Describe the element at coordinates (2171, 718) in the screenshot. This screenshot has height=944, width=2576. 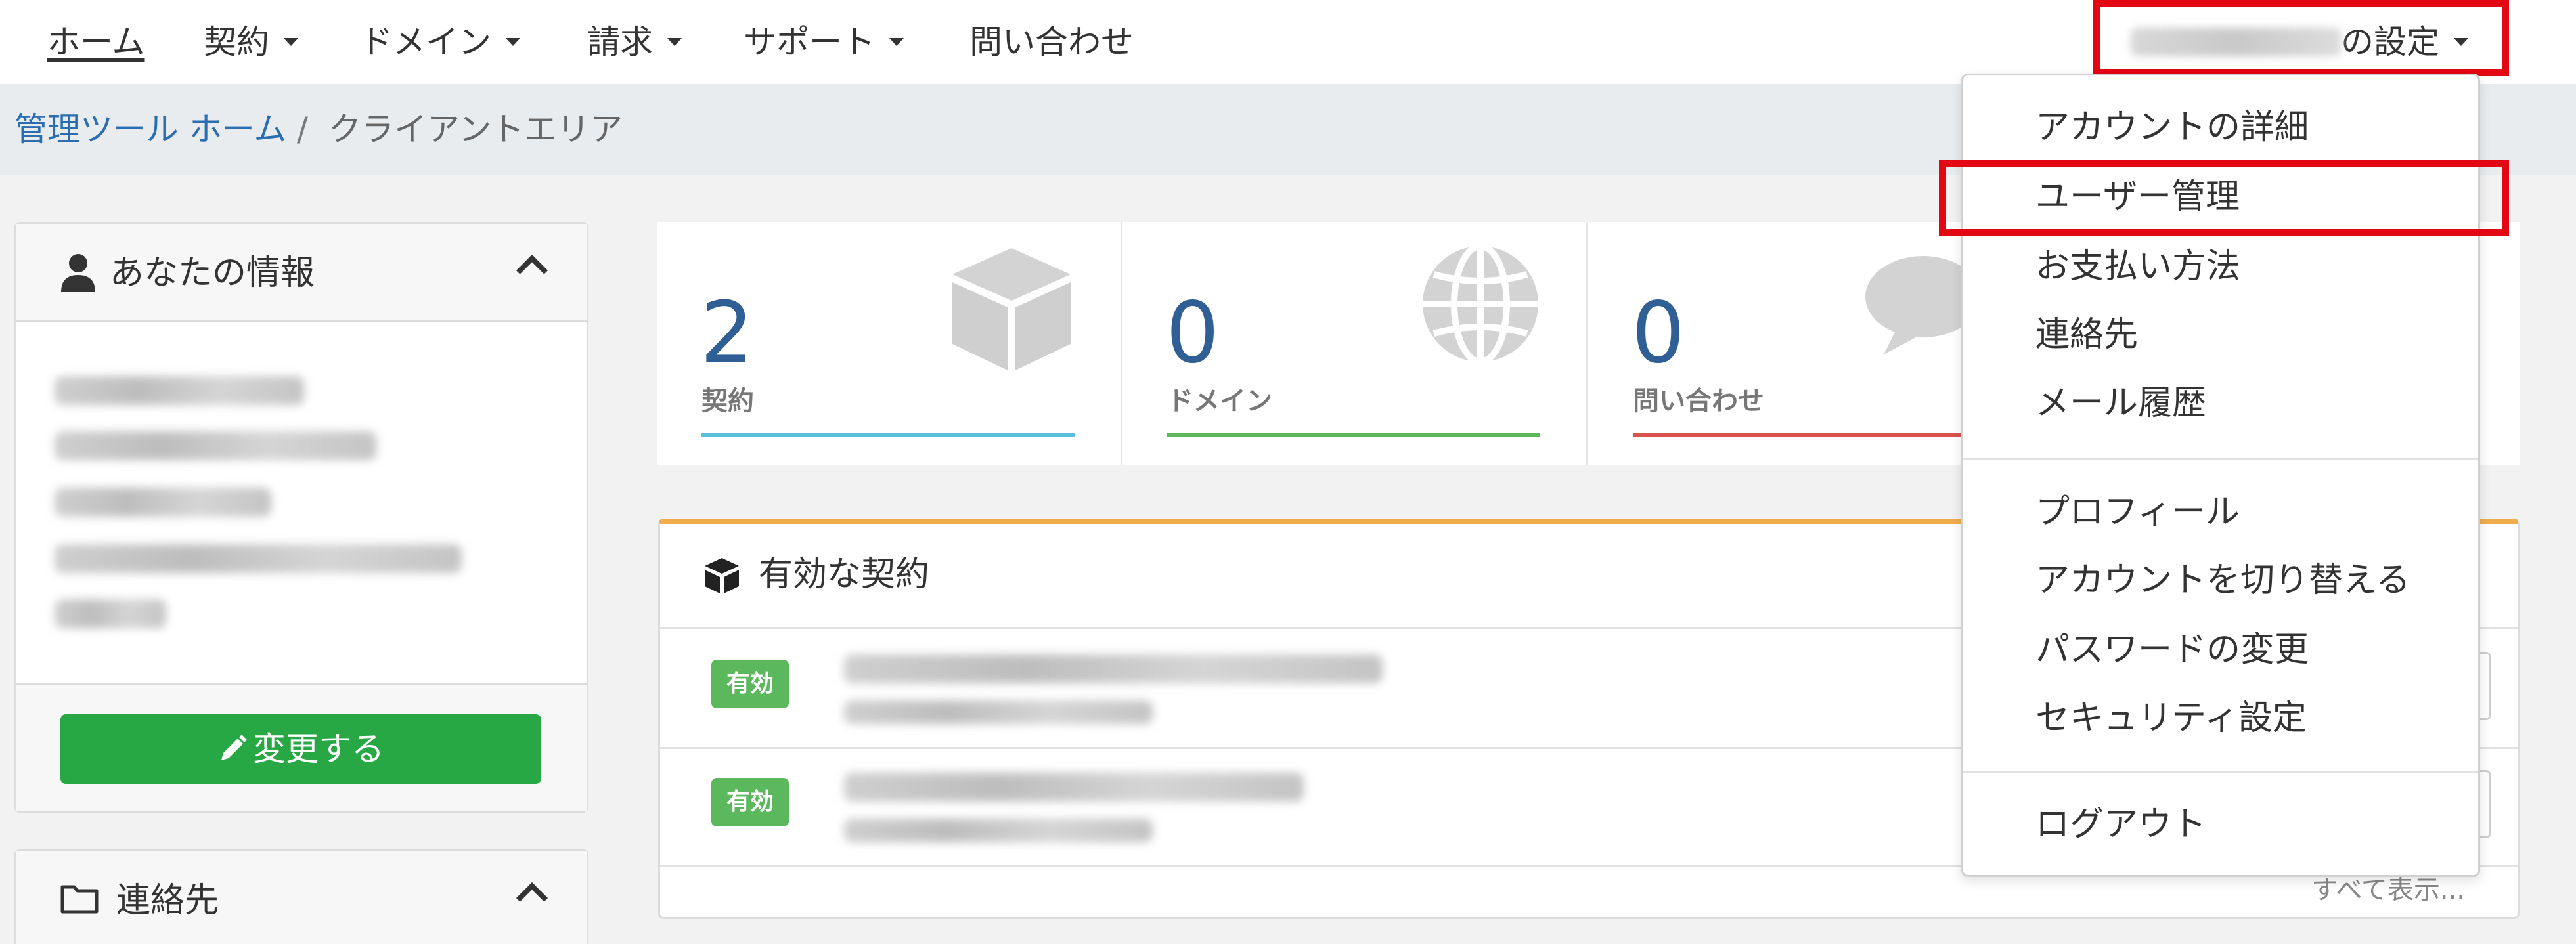
I see `menu-item-security-settings: セキュリティ設定` at that location.